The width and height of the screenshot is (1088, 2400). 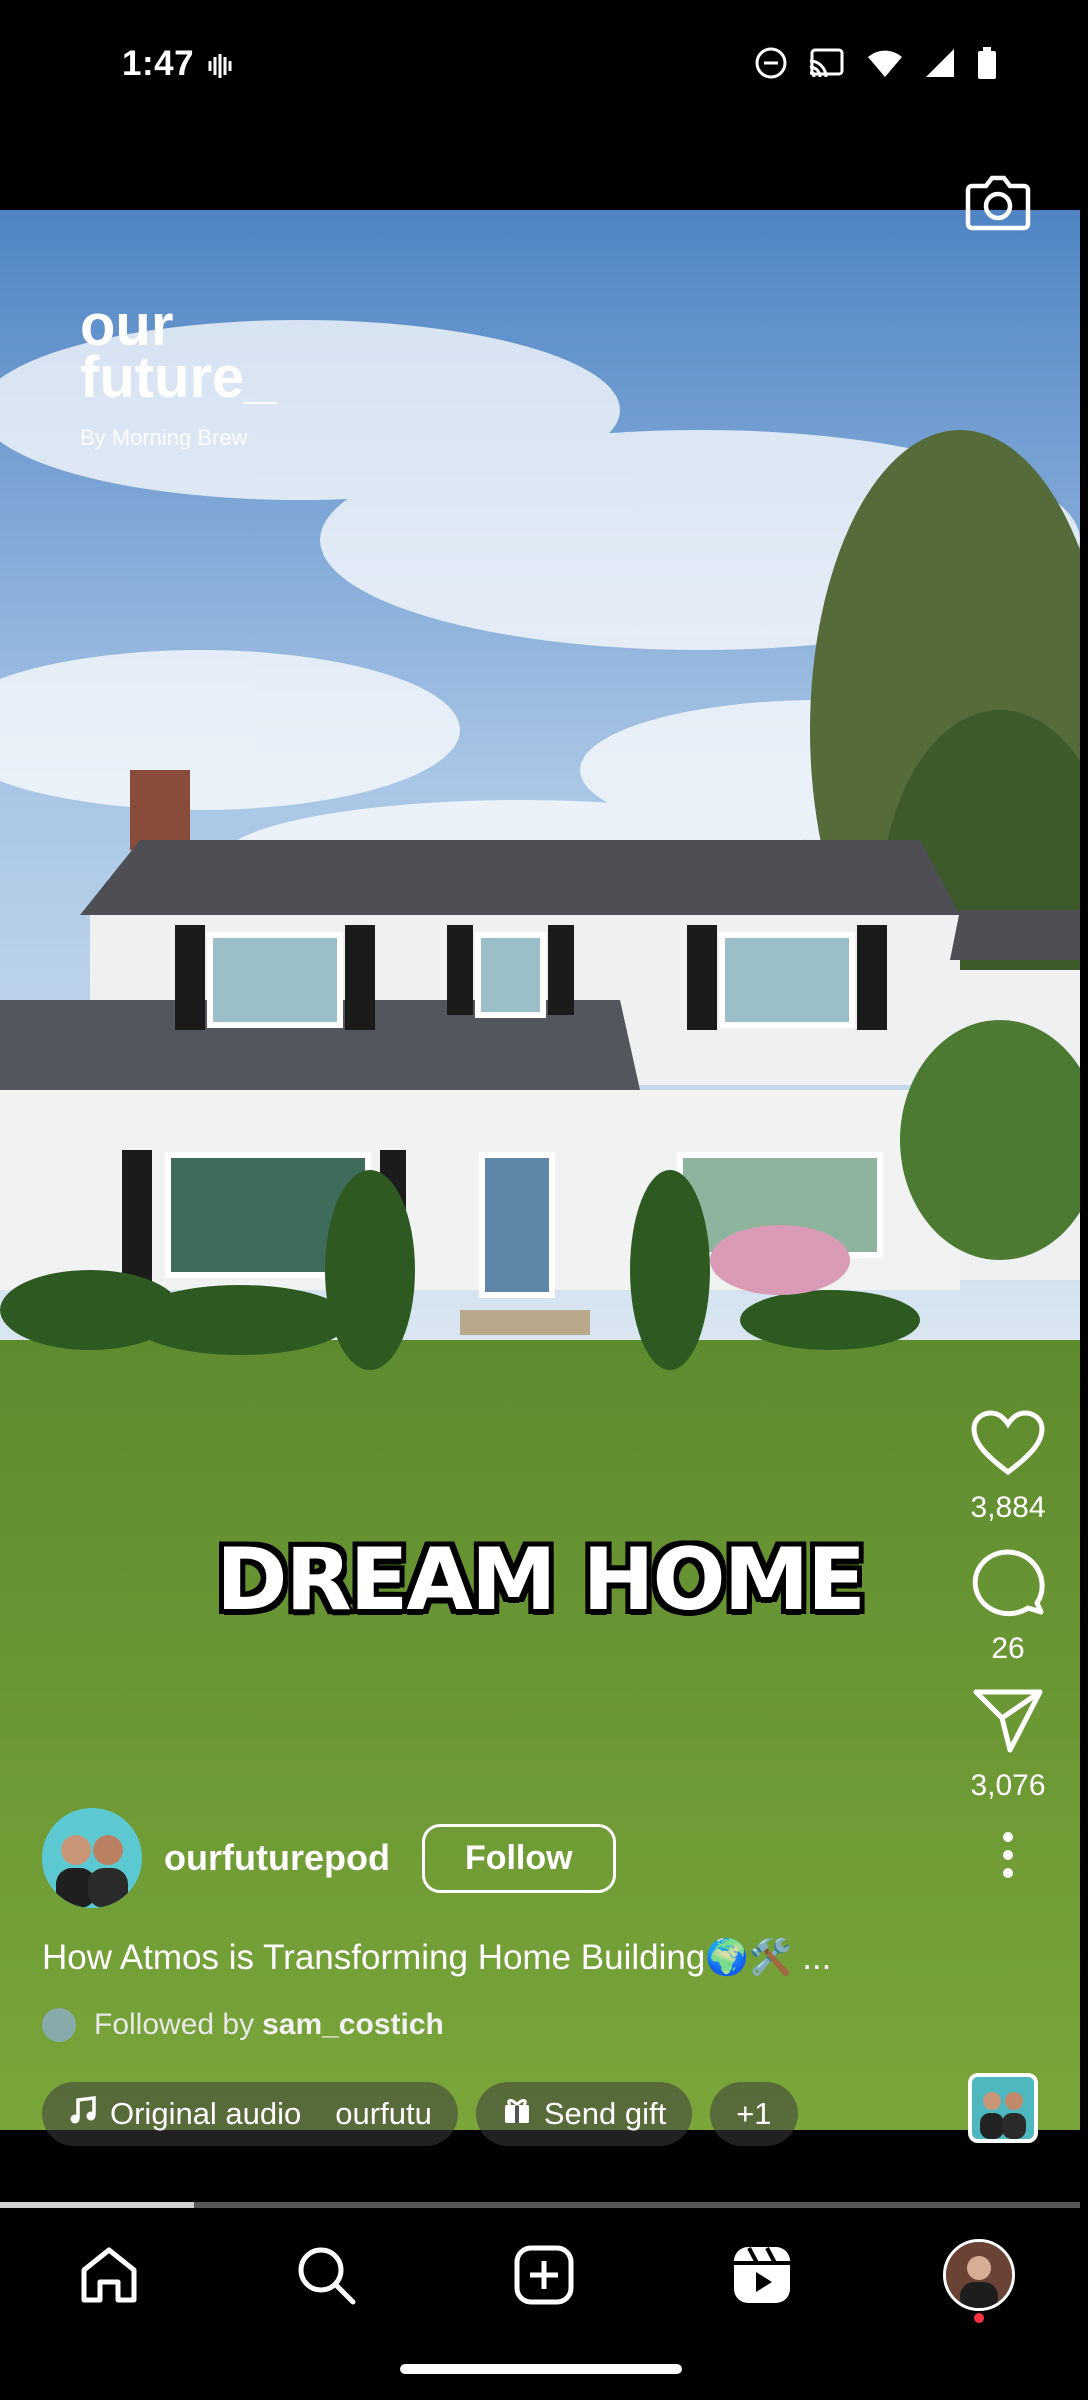 I want to click on camera-button, so click(x=998, y=202).